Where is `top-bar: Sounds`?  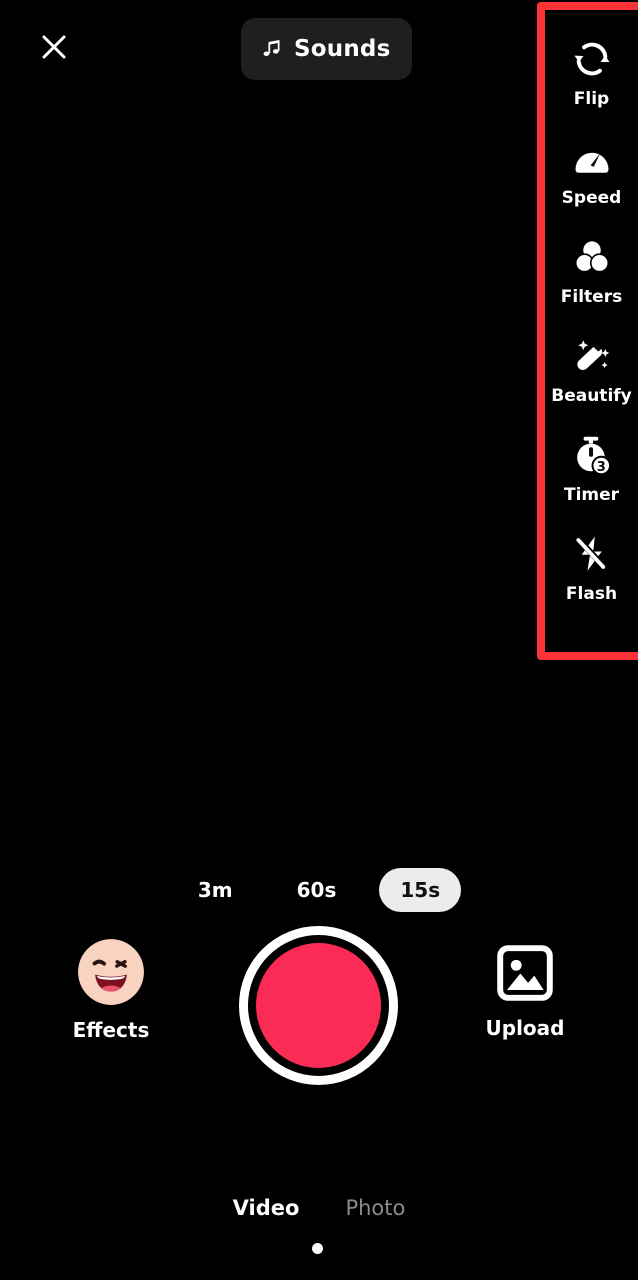 top-bar: Sounds is located at coordinates (319, 50).